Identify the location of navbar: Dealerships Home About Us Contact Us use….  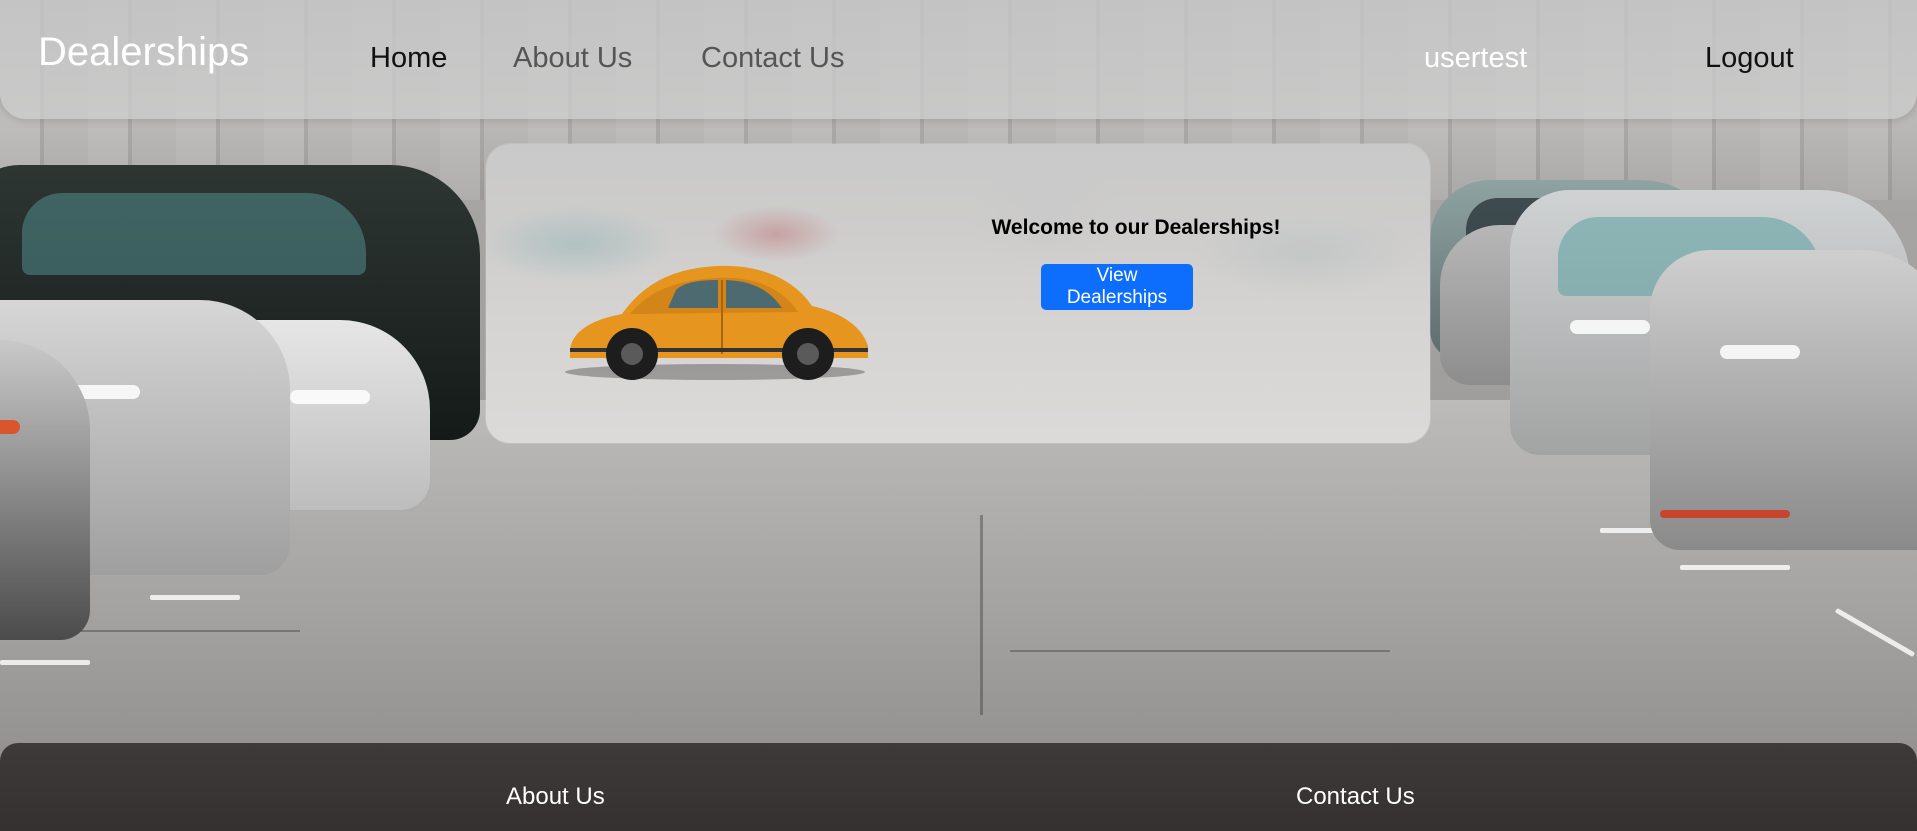
(958, 59).